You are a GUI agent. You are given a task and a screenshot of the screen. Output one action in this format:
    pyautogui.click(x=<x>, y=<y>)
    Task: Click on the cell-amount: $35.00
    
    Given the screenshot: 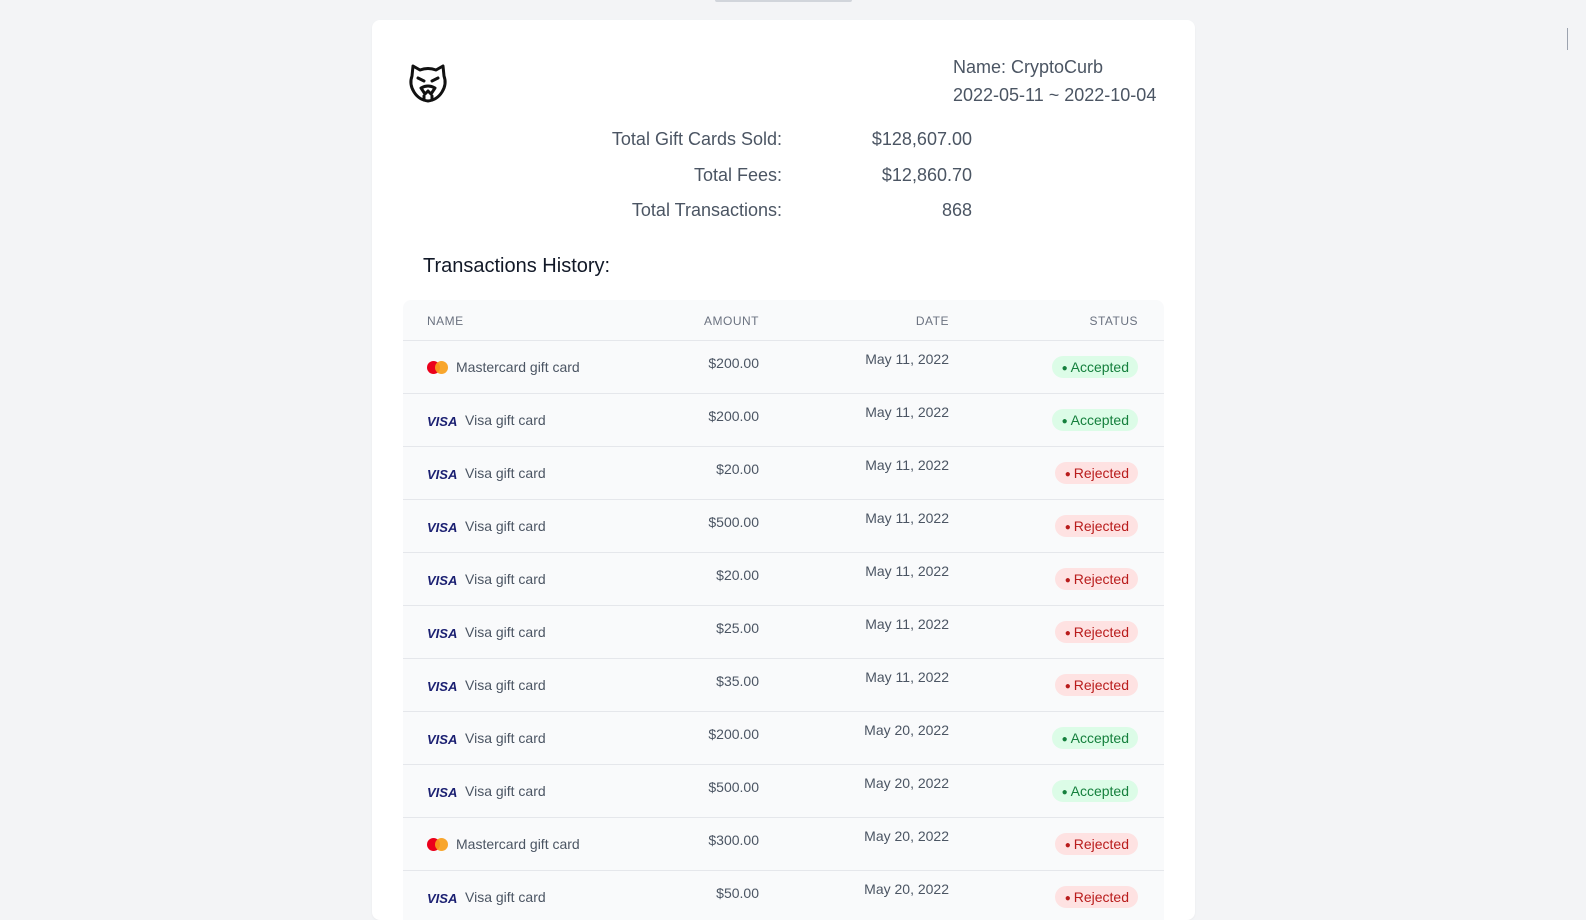 What is the action you would take?
    pyautogui.click(x=737, y=681)
    